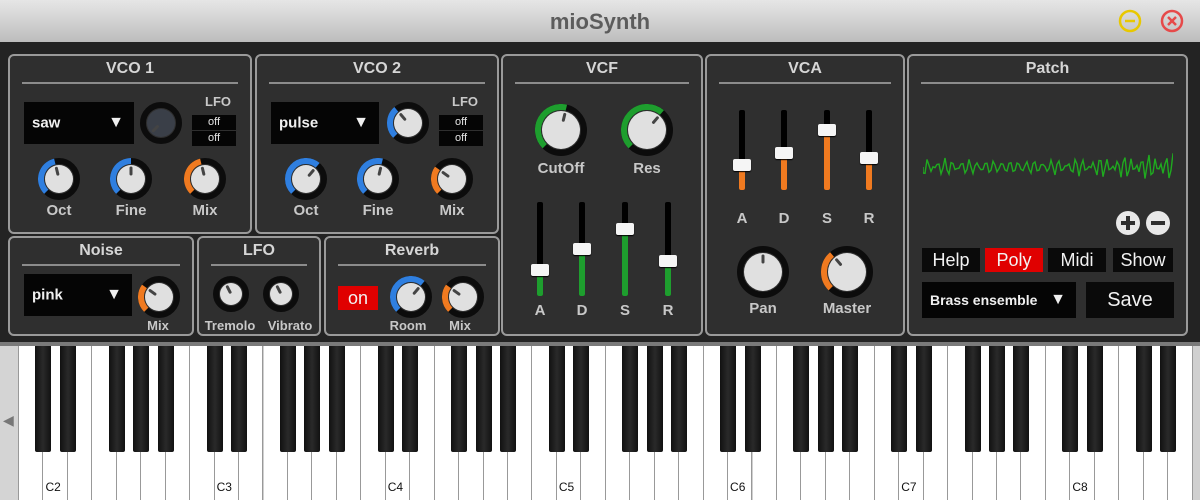 Image resolution: width=1200 pixels, height=500 pixels. What do you see at coordinates (1048, 166) in the screenshot?
I see `waveform-display` at bounding box center [1048, 166].